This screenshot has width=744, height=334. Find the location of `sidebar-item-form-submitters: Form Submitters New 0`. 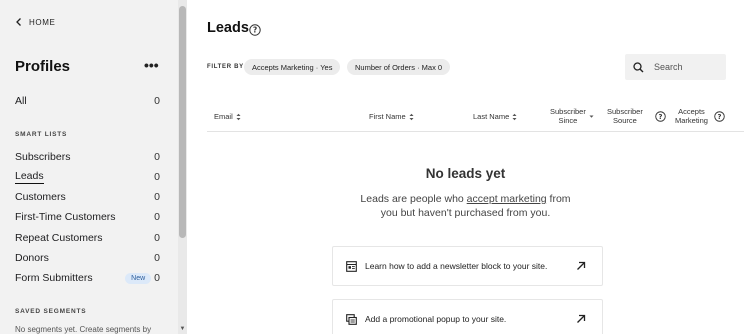

sidebar-item-form-submitters: Form Submitters New 0 is located at coordinates (87, 278).